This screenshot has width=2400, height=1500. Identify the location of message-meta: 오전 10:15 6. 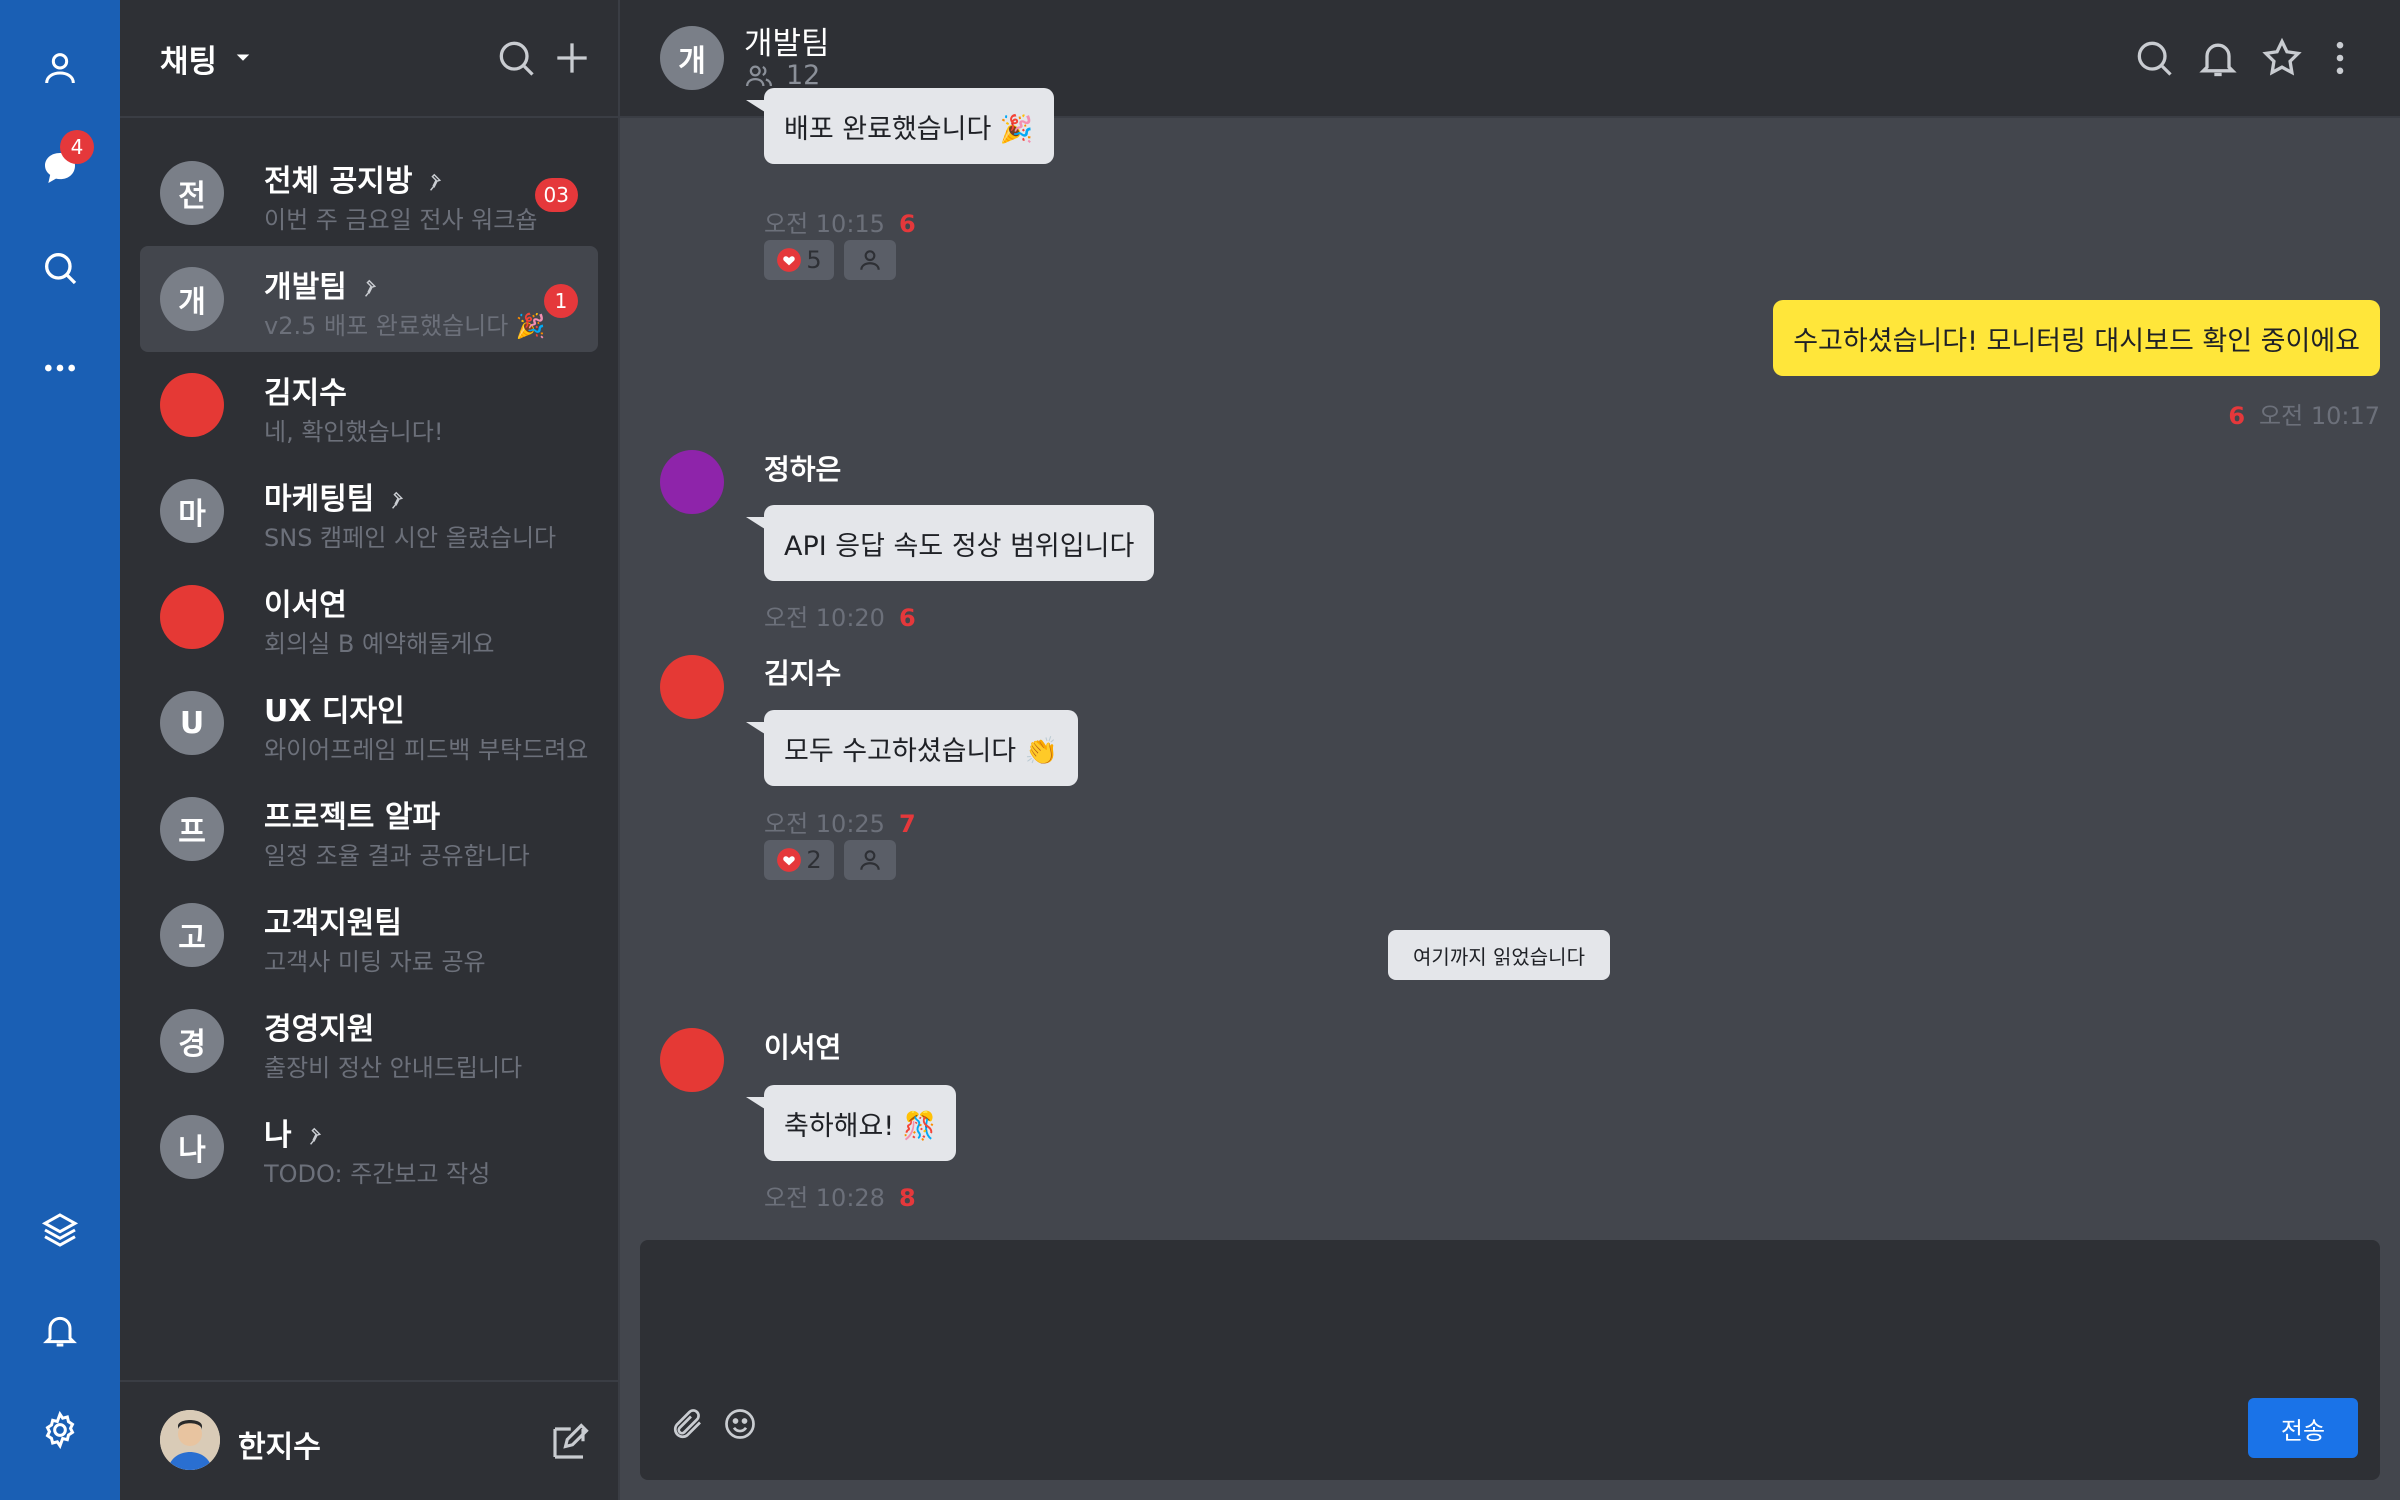
(840, 221).